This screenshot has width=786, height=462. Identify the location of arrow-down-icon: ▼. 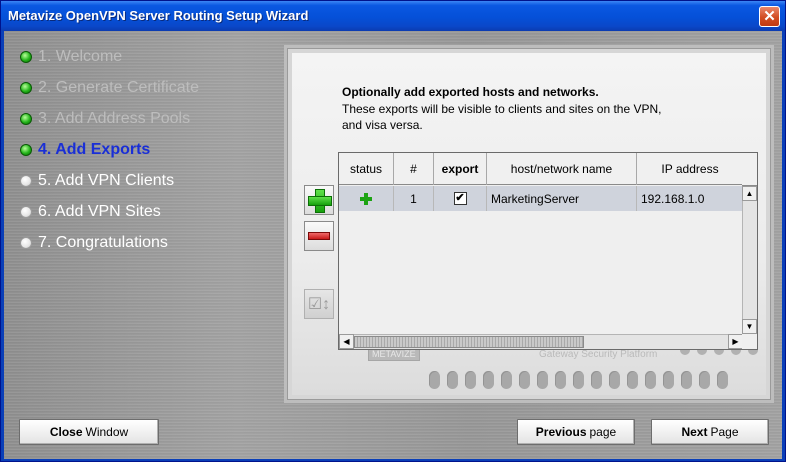
(749, 326).